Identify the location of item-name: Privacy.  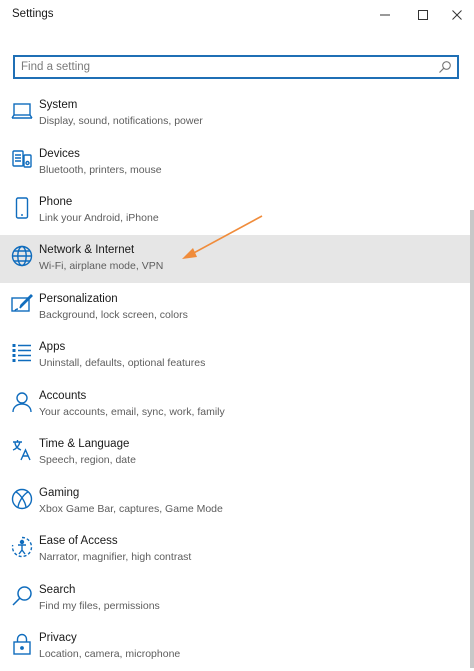
(58, 638).